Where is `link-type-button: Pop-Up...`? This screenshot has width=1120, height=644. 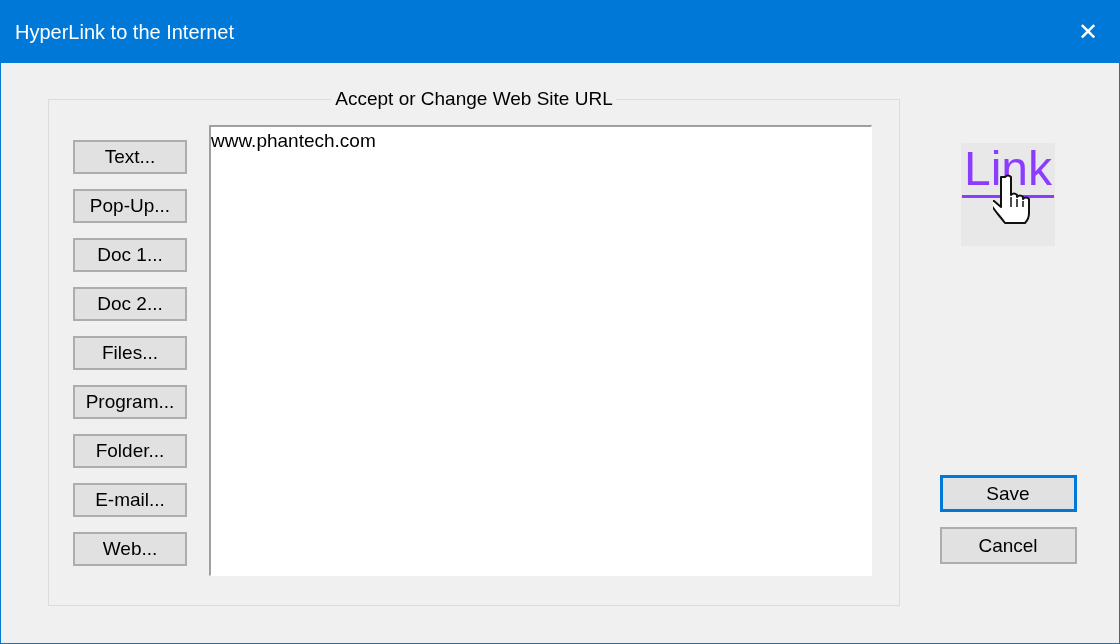 link-type-button: Pop-Up... is located at coordinates (130, 206).